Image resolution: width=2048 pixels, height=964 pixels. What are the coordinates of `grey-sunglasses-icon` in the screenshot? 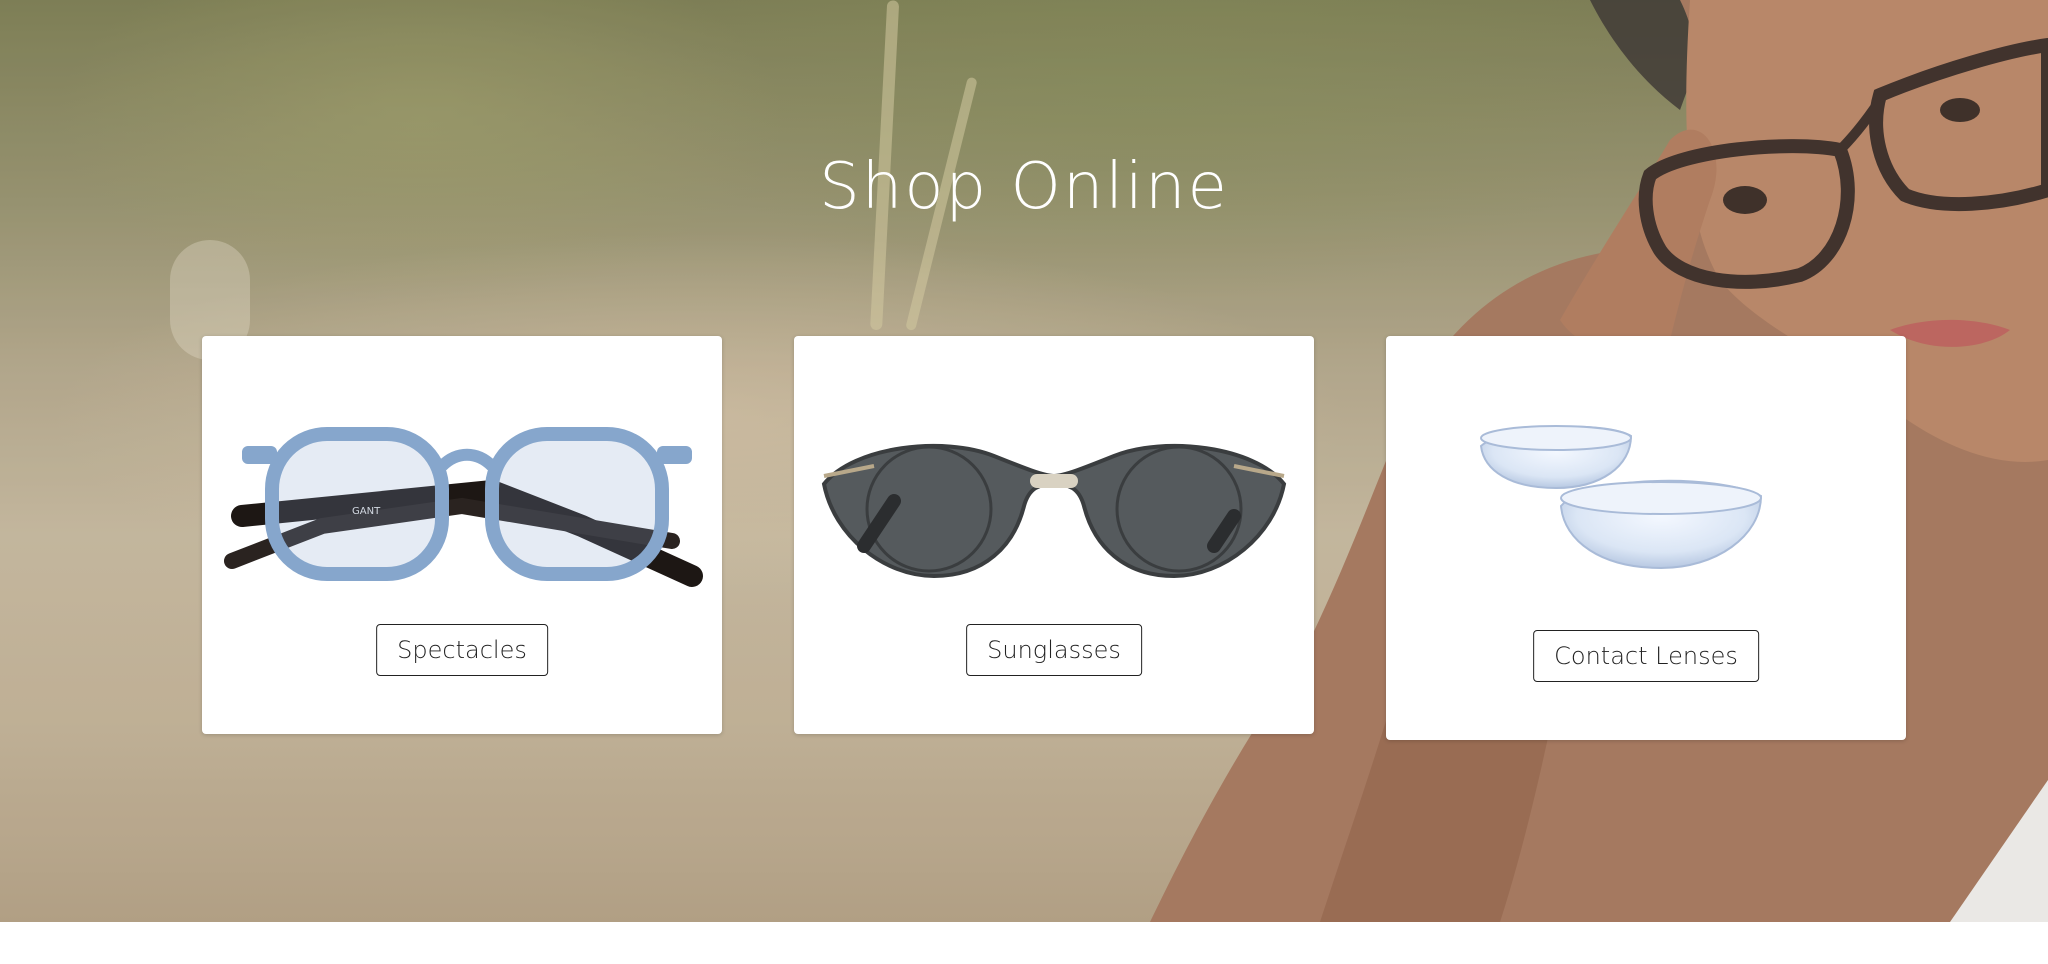 It's located at (1054, 511).